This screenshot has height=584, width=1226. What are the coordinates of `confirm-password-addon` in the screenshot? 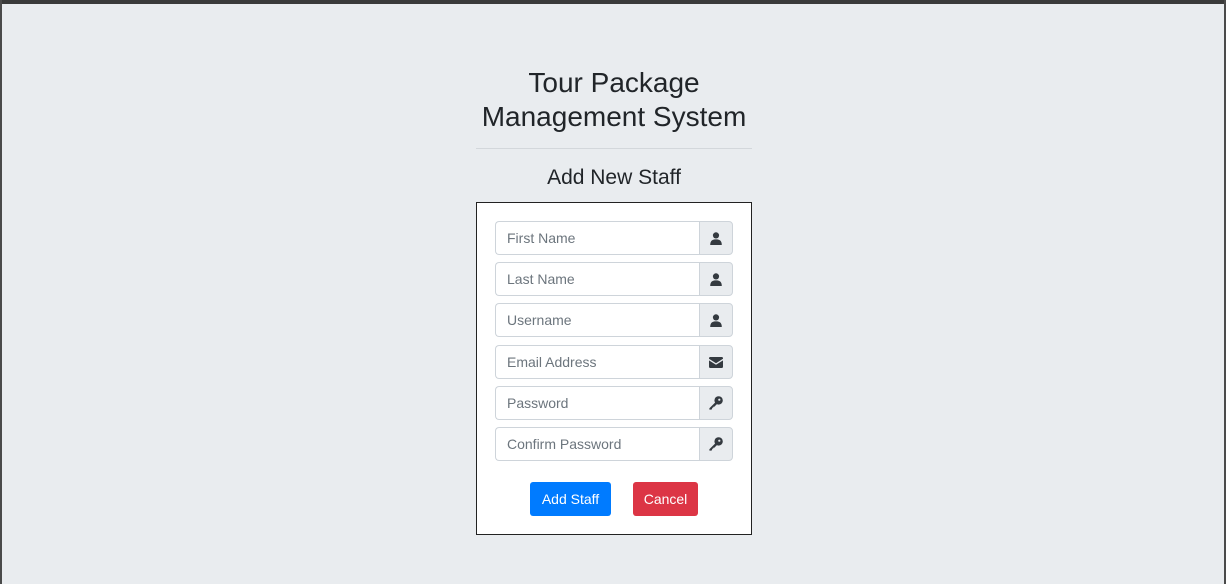 It's located at (716, 444).